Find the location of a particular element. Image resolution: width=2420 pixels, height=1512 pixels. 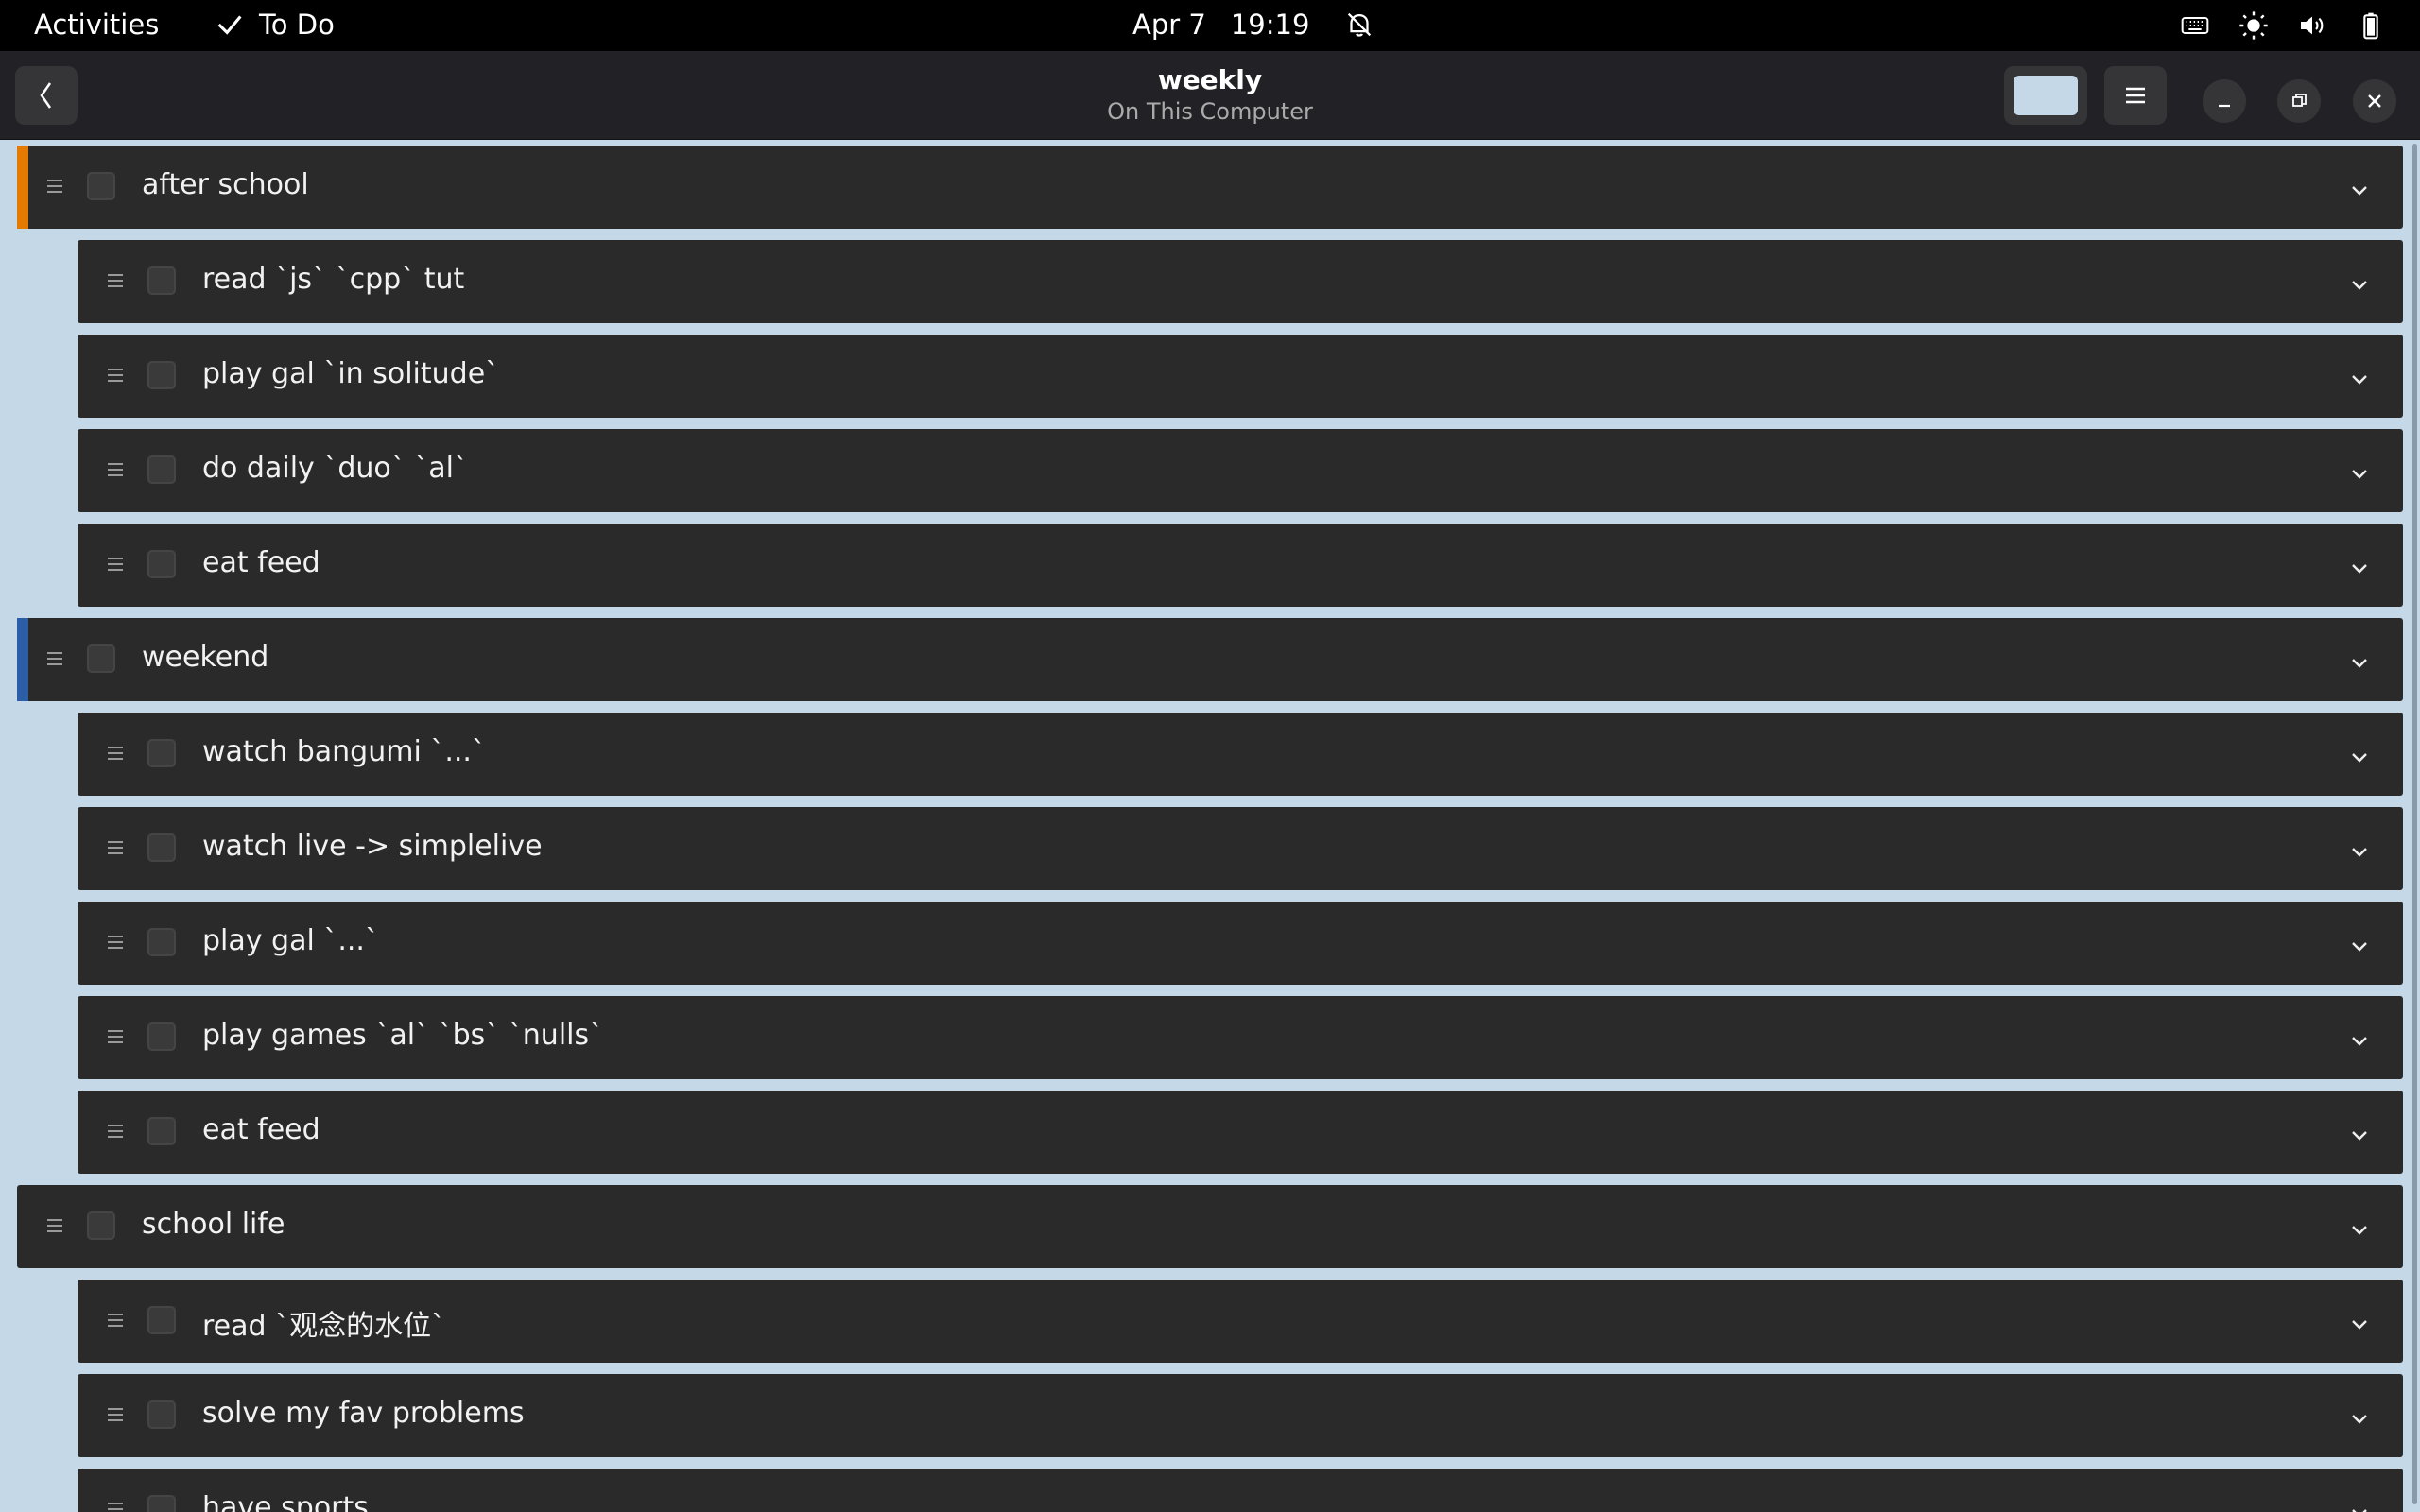

maximize-button is located at coordinates (2299, 101).